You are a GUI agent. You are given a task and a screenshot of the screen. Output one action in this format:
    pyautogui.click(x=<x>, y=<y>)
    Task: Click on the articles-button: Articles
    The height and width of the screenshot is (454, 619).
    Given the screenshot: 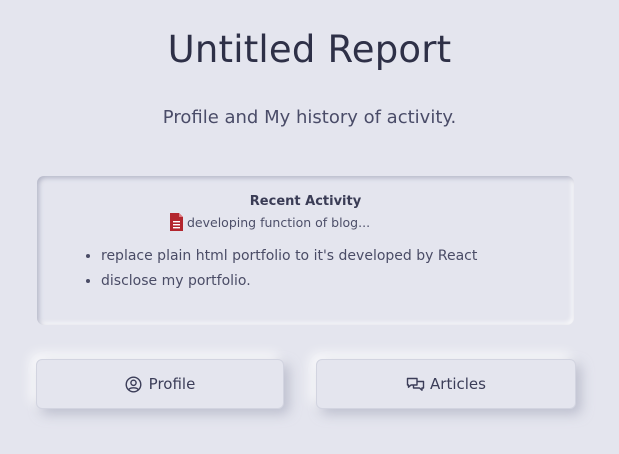 What is the action you would take?
    pyautogui.click(x=446, y=384)
    